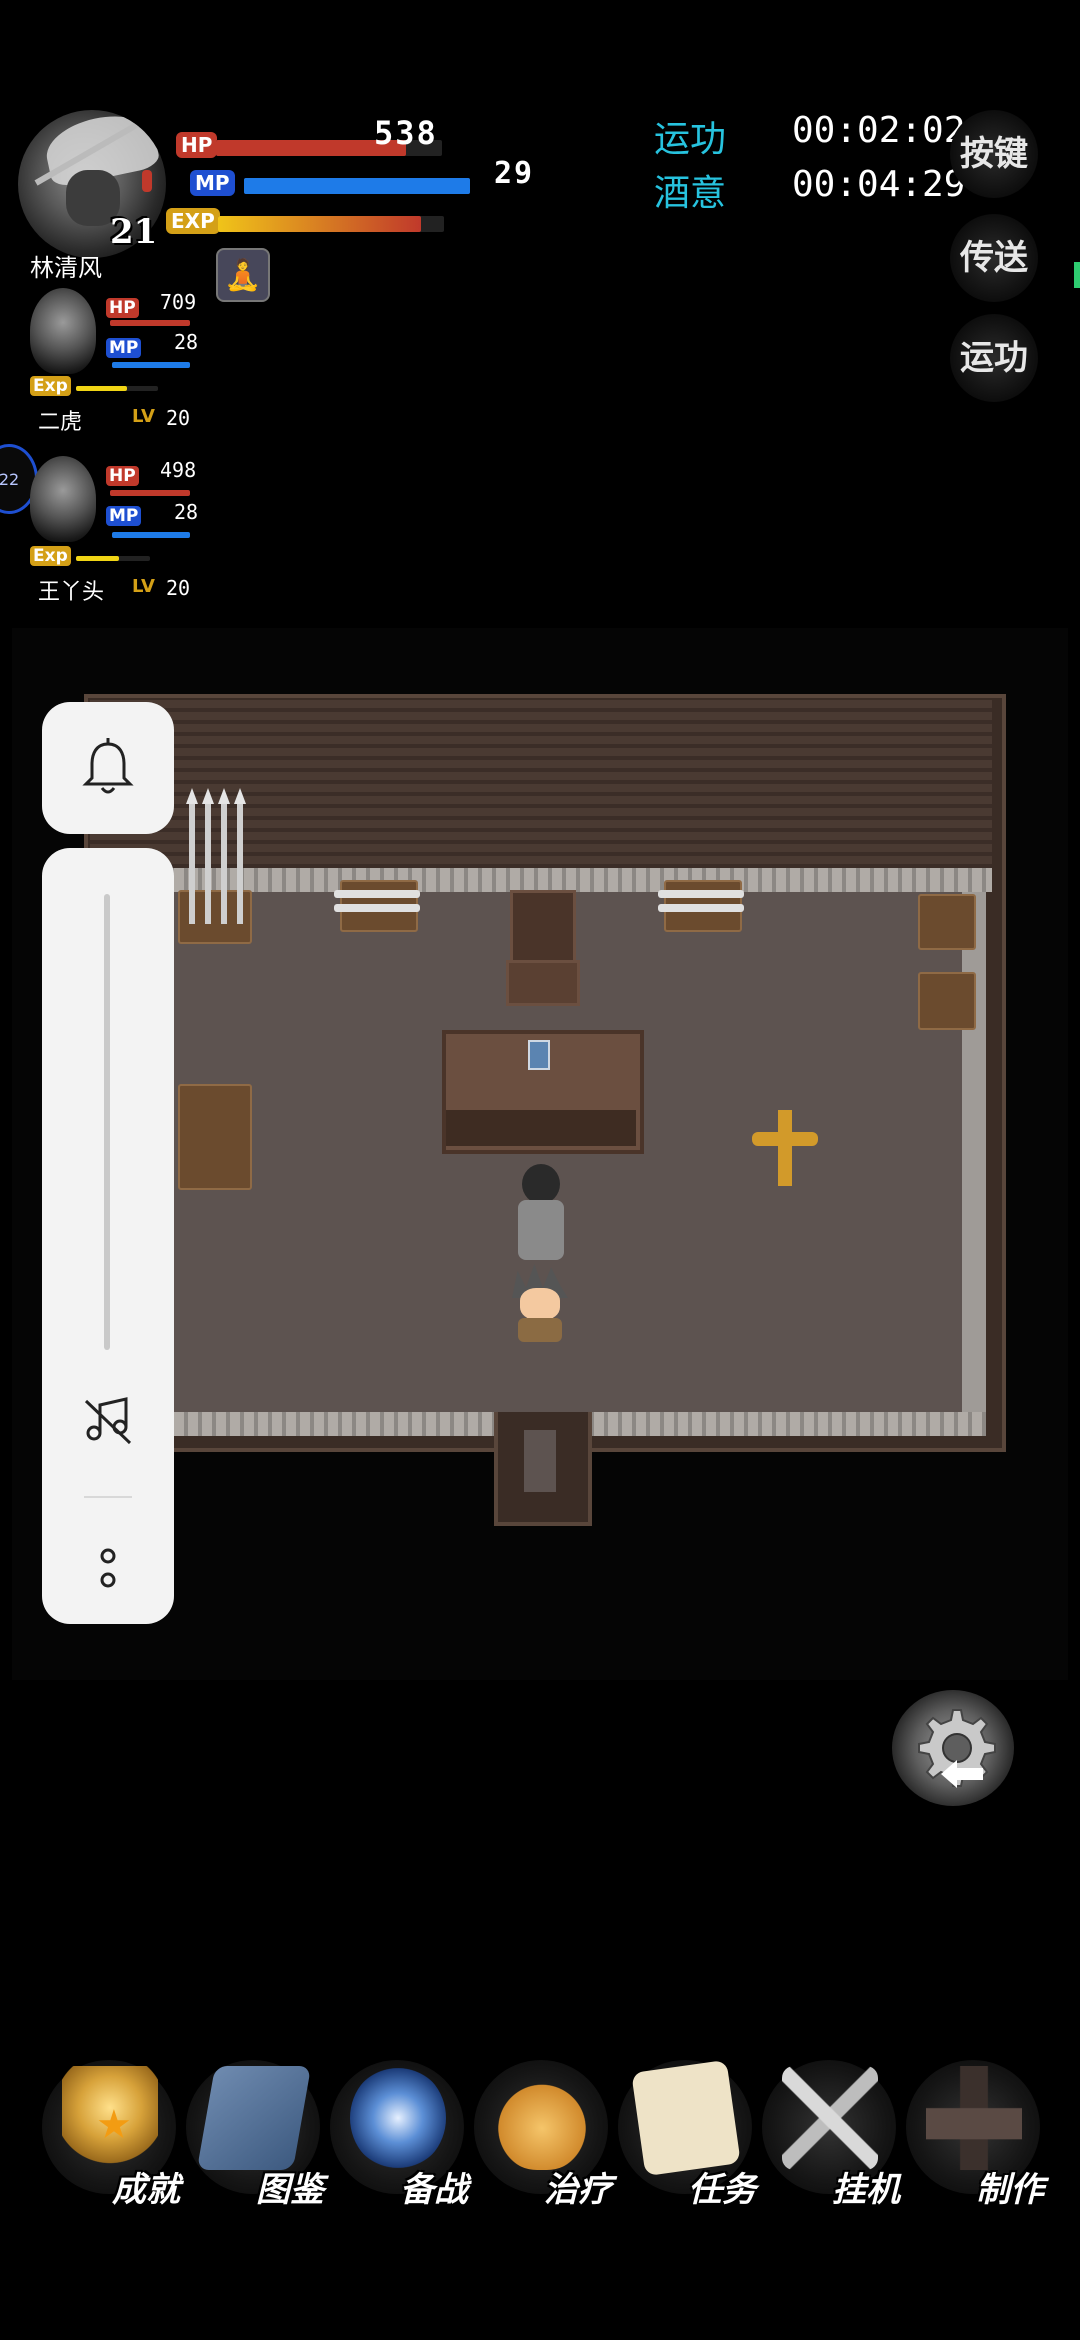 This screenshot has height=2340, width=1080. I want to click on menu-label-prepare: 备战, so click(434, 2190).